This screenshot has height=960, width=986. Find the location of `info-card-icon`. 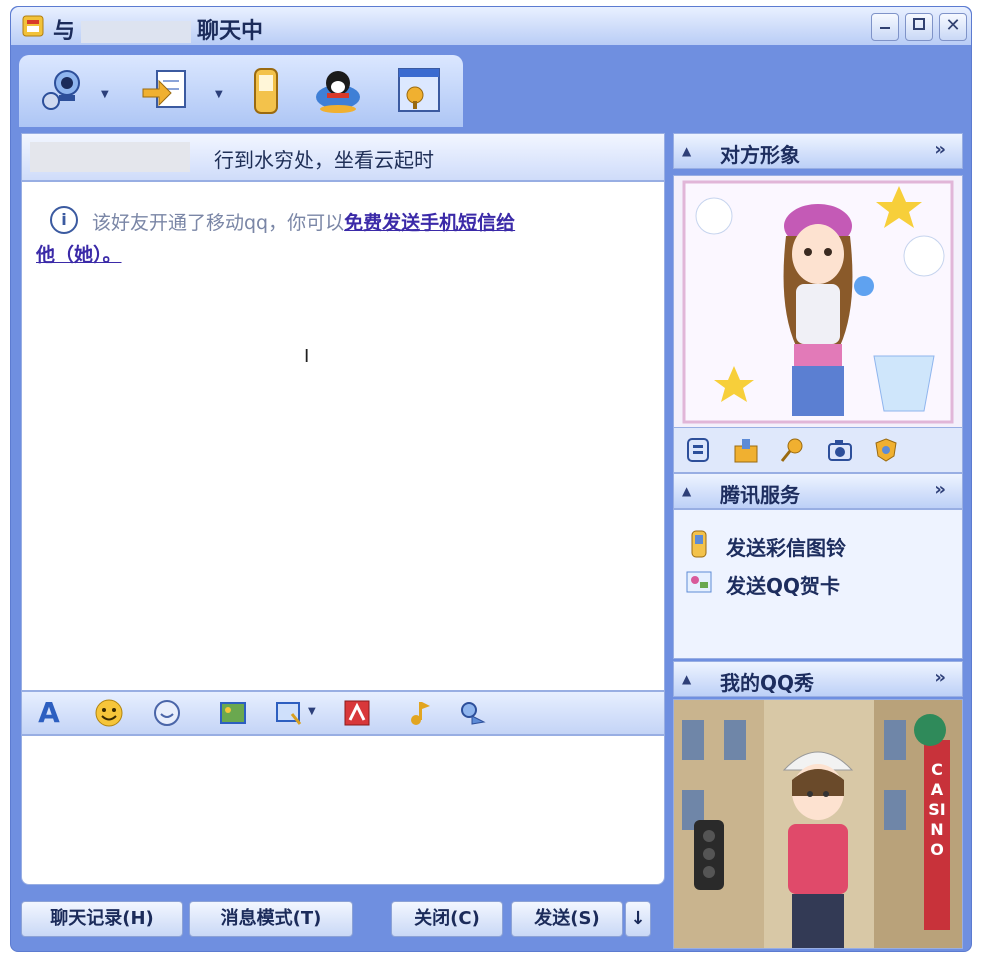

info-card-icon is located at coordinates (420, 91).